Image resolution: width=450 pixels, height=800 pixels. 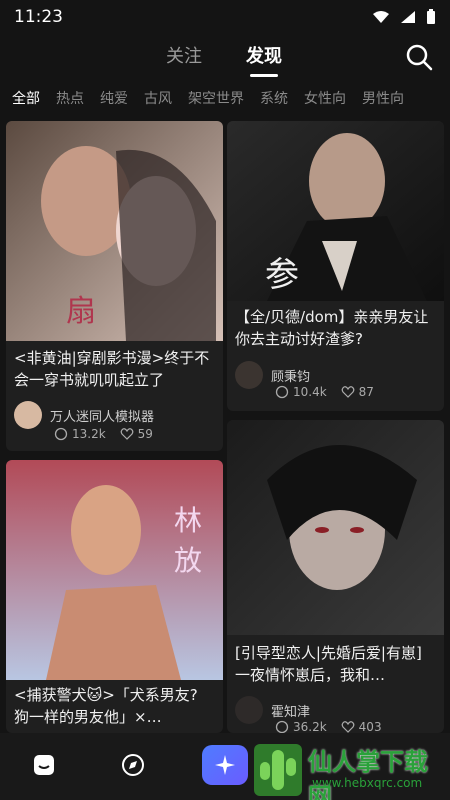 I want to click on comment-count: 36.2k, so click(x=310, y=726).